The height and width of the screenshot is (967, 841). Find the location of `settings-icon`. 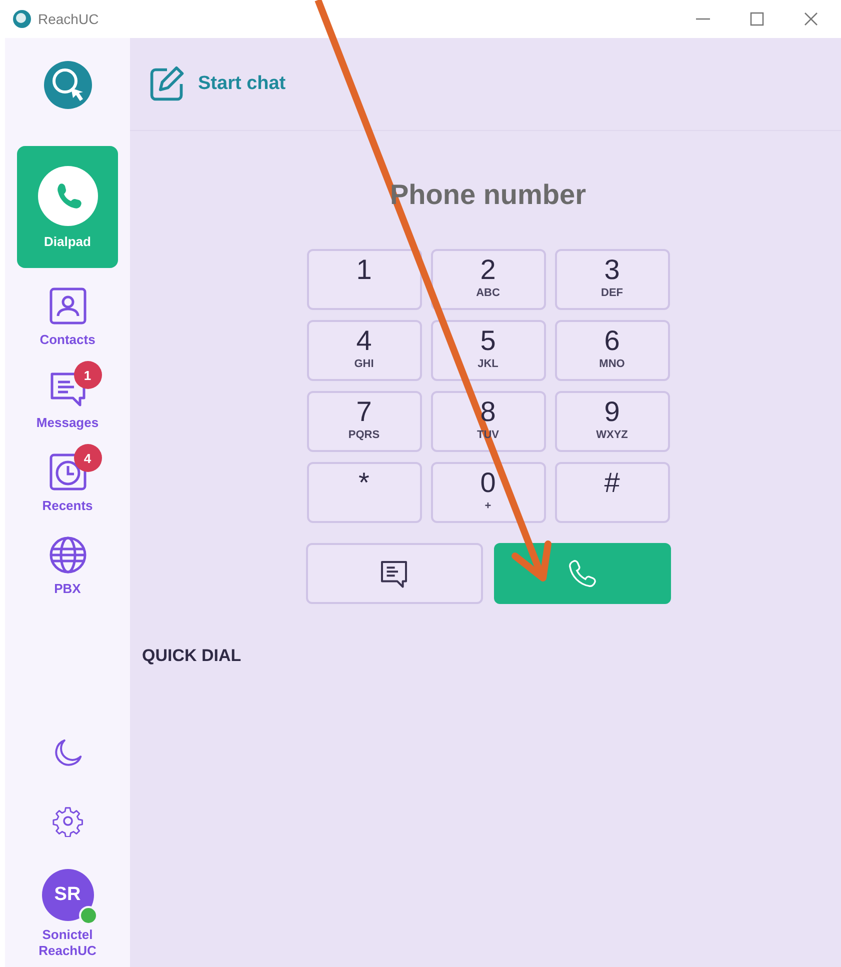

settings-icon is located at coordinates (68, 821).